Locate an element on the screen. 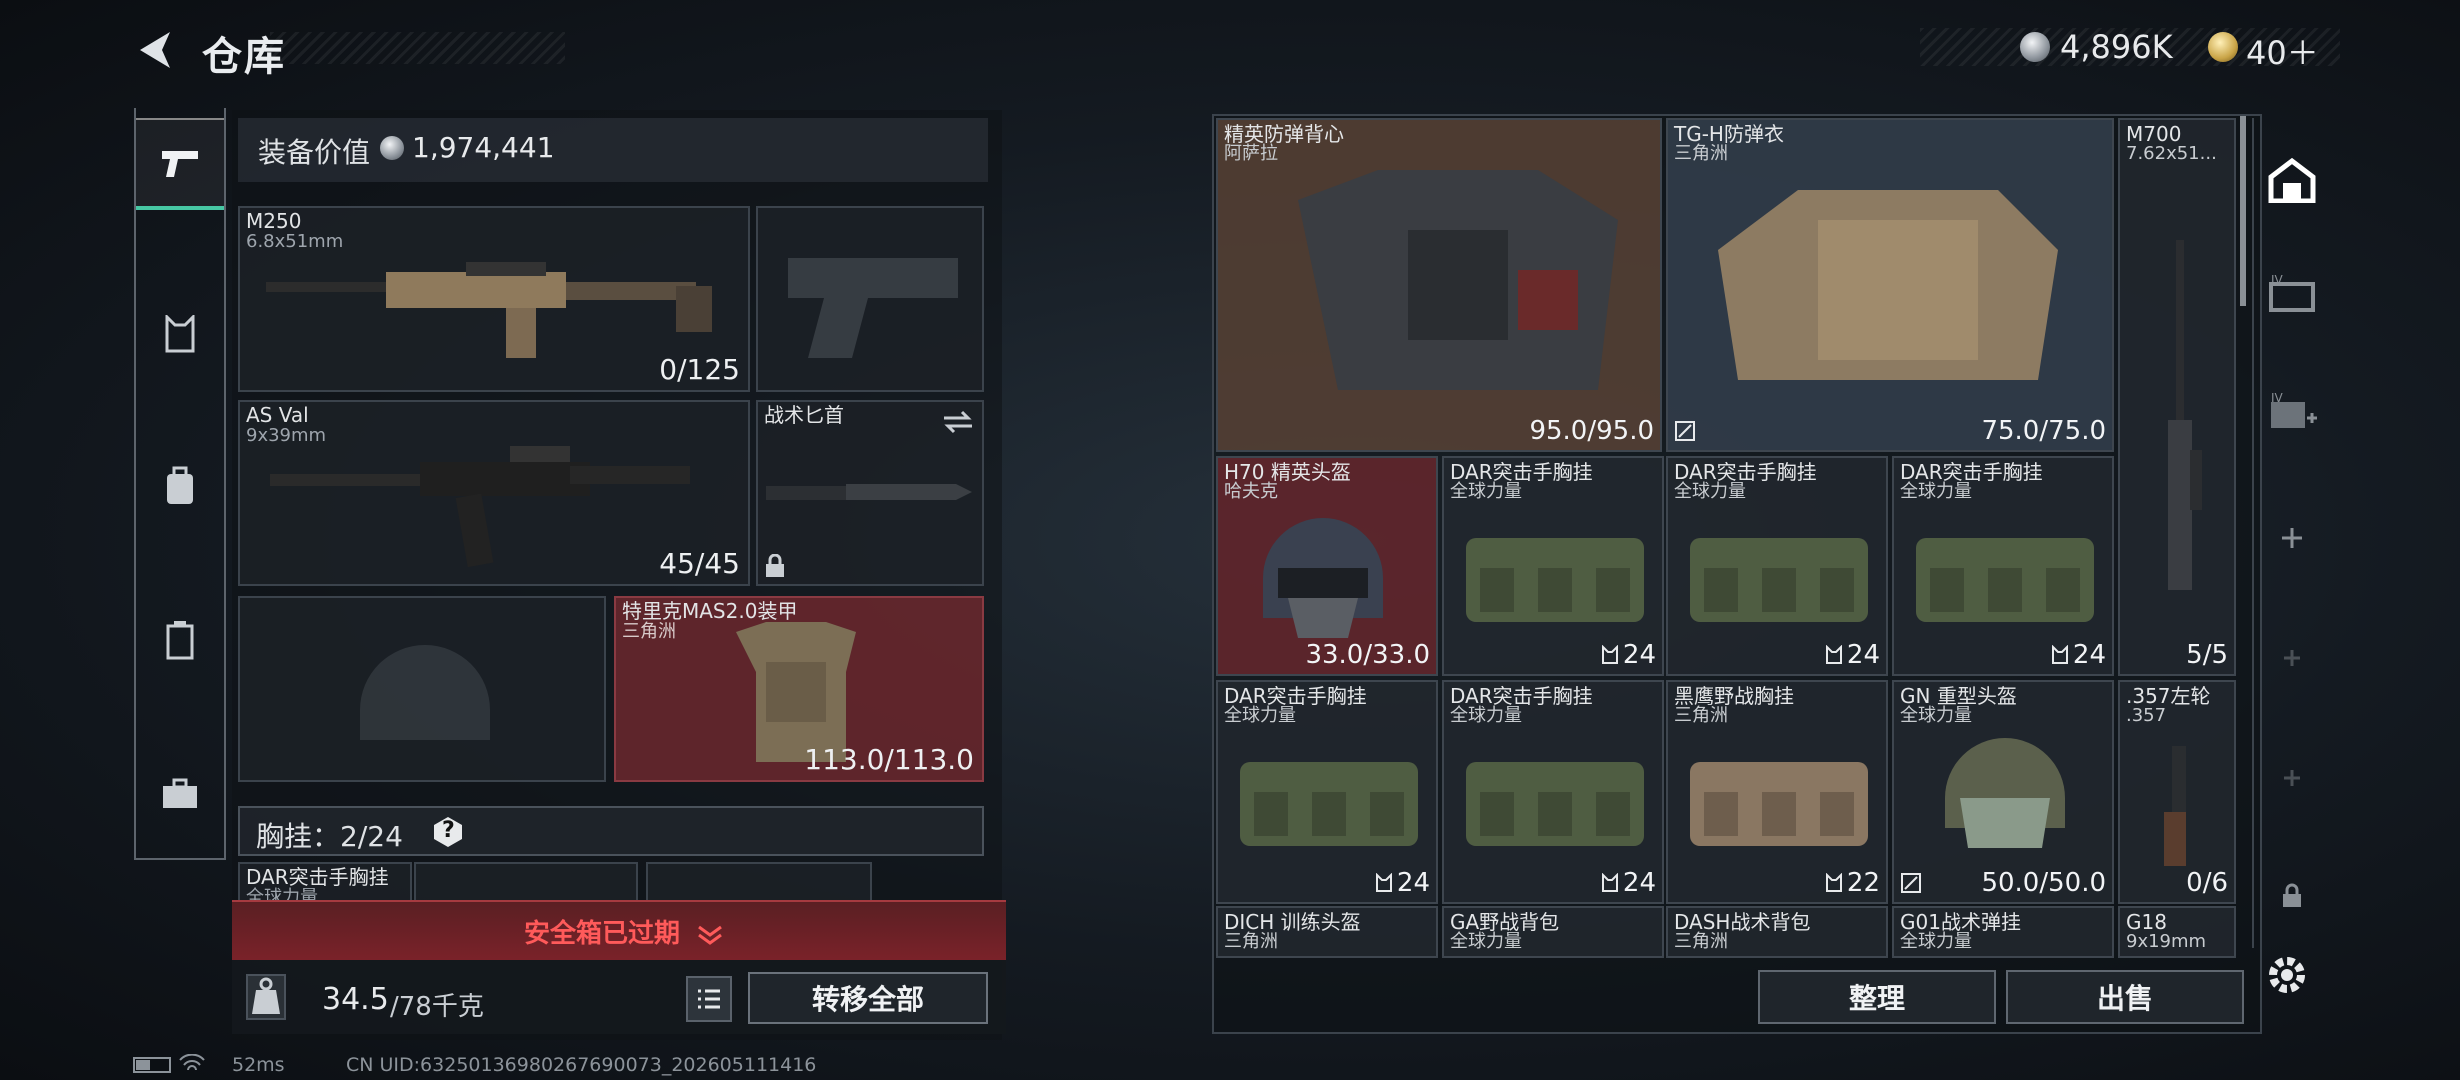 This screenshot has height=1080, width=2460. item-name: G01战术弹挂 is located at coordinates (1960, 922).